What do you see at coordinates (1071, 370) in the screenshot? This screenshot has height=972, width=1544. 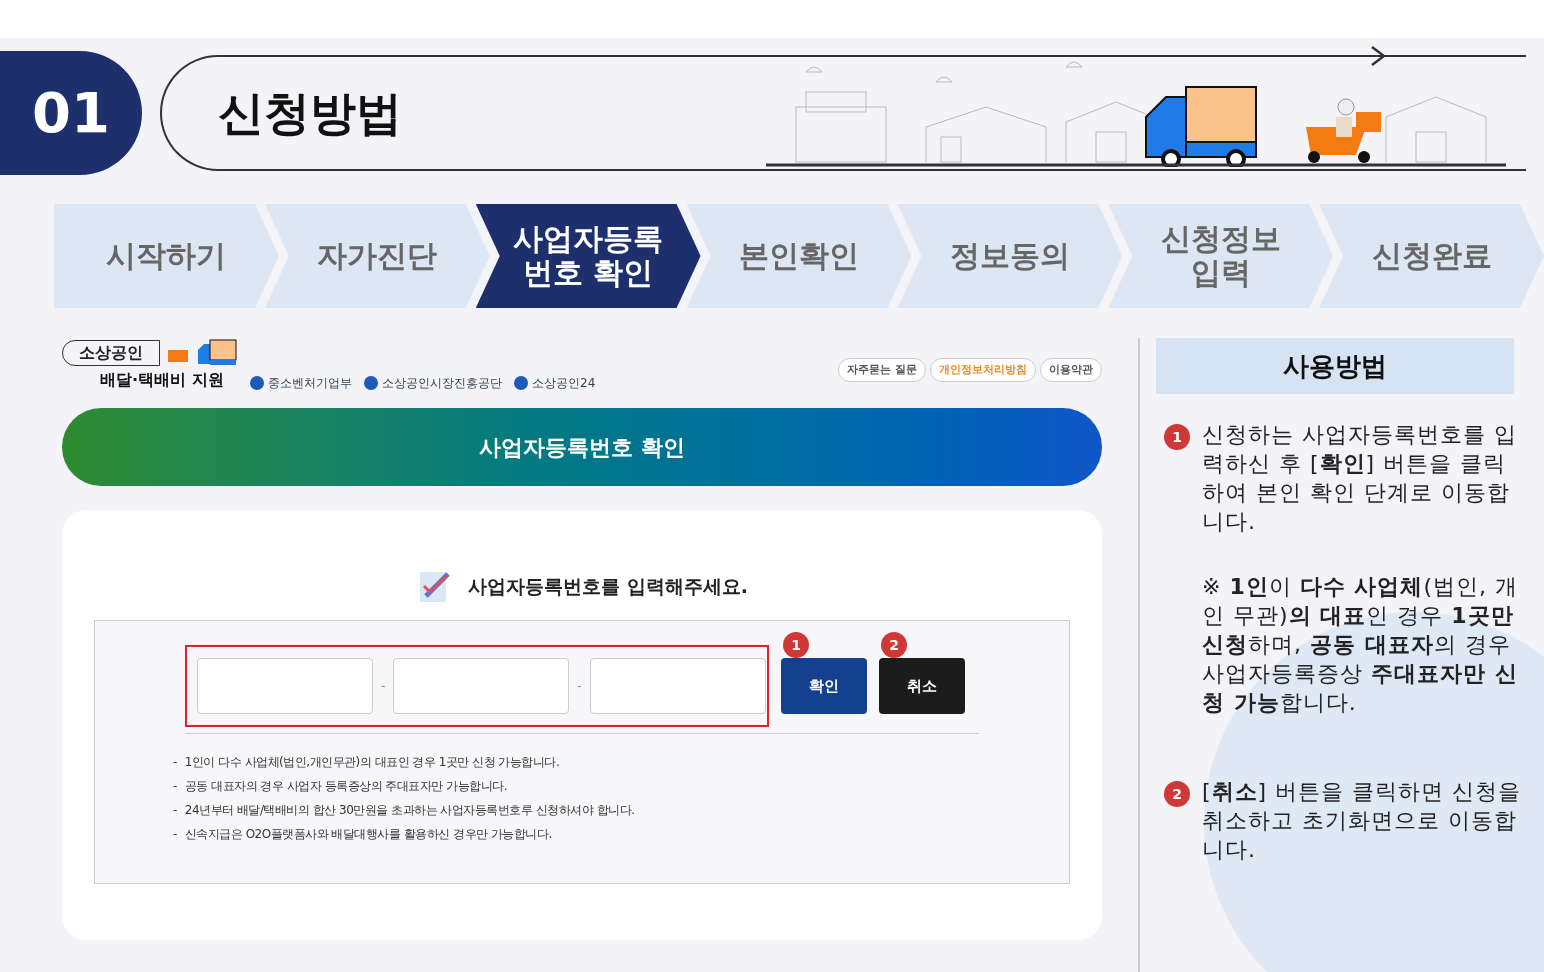 I see `top-link: 이용약관` at bounding box center [1071, 370].